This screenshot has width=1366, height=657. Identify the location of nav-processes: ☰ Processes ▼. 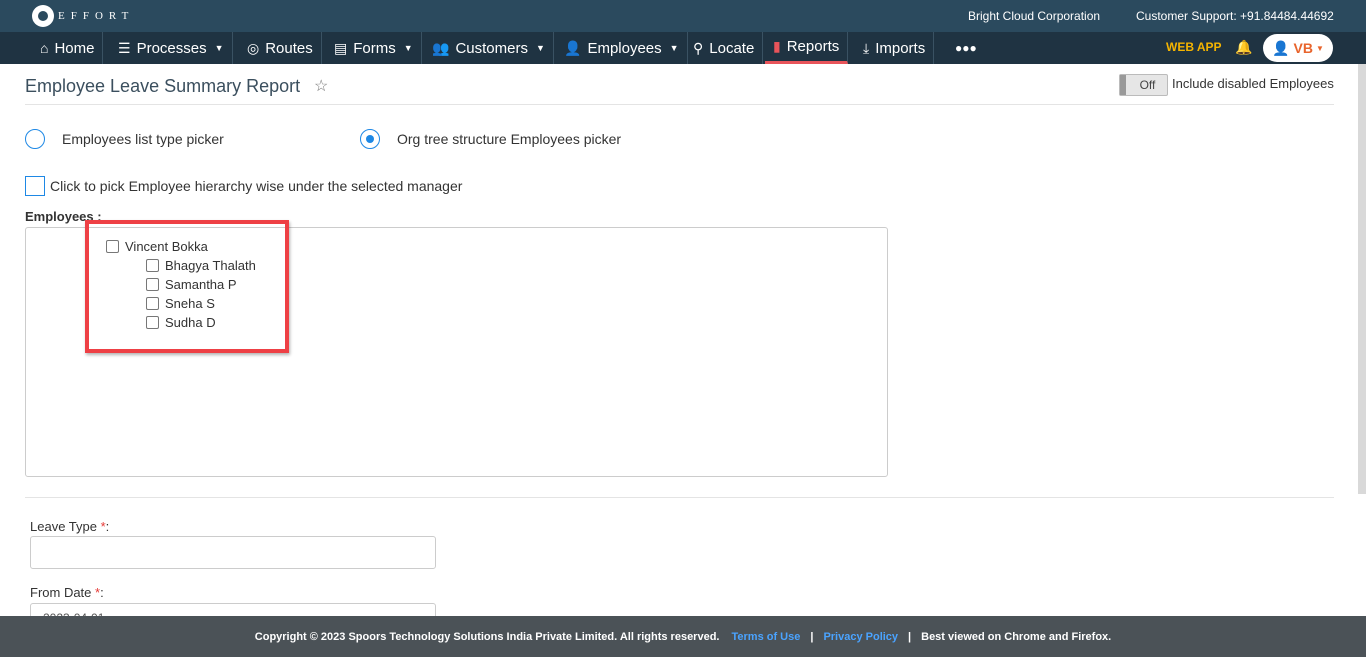
(171, 48).